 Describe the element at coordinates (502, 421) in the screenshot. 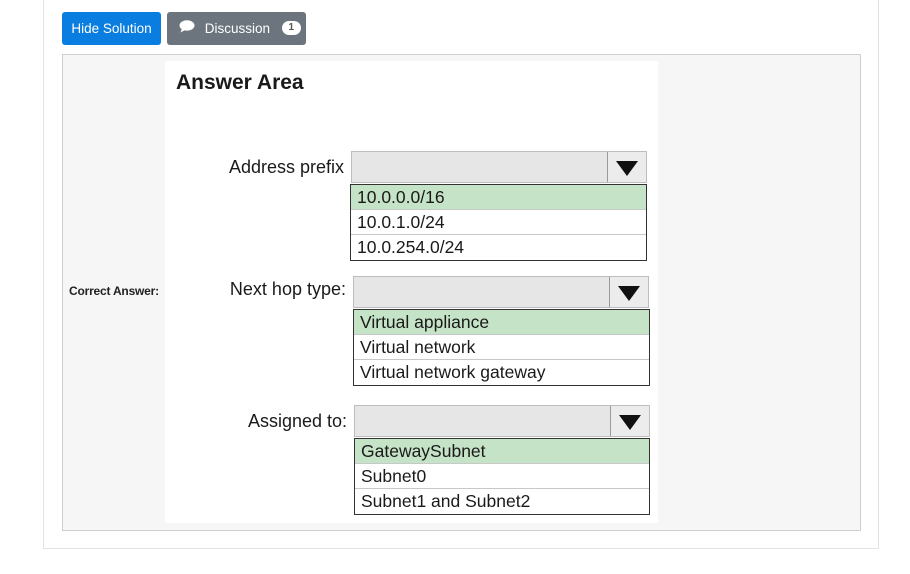

I see `assigned-to-dropdown` at that location.